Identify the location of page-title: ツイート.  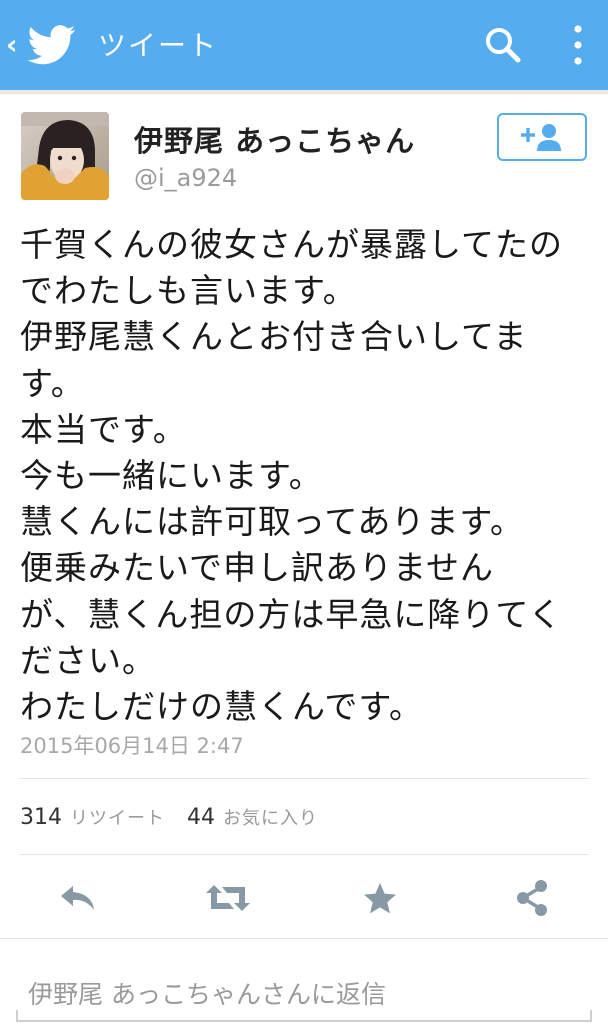
(158, 45).